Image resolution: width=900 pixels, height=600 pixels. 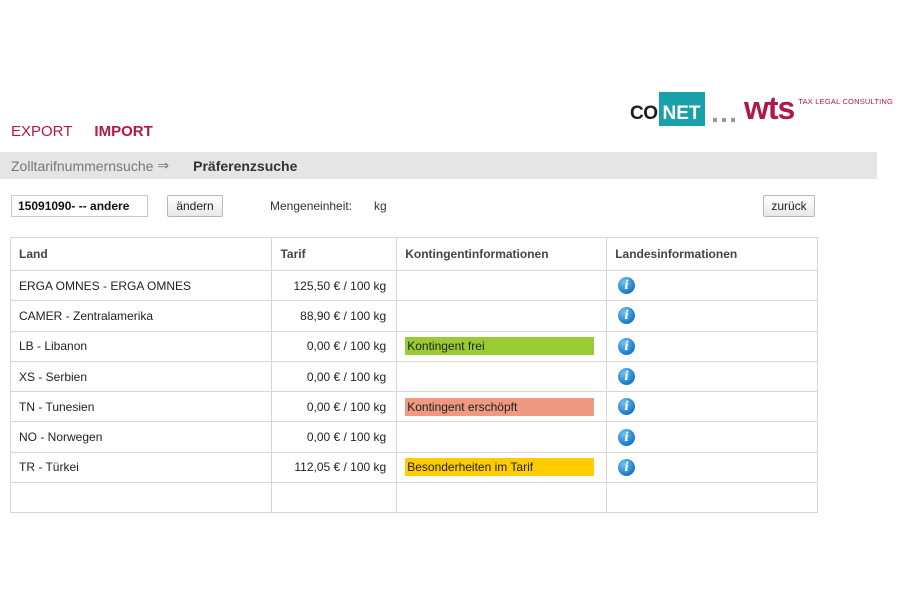 I want to click on wts-logo: wts TAX LEGAL CONSULTING, so click(x=818, y=108).